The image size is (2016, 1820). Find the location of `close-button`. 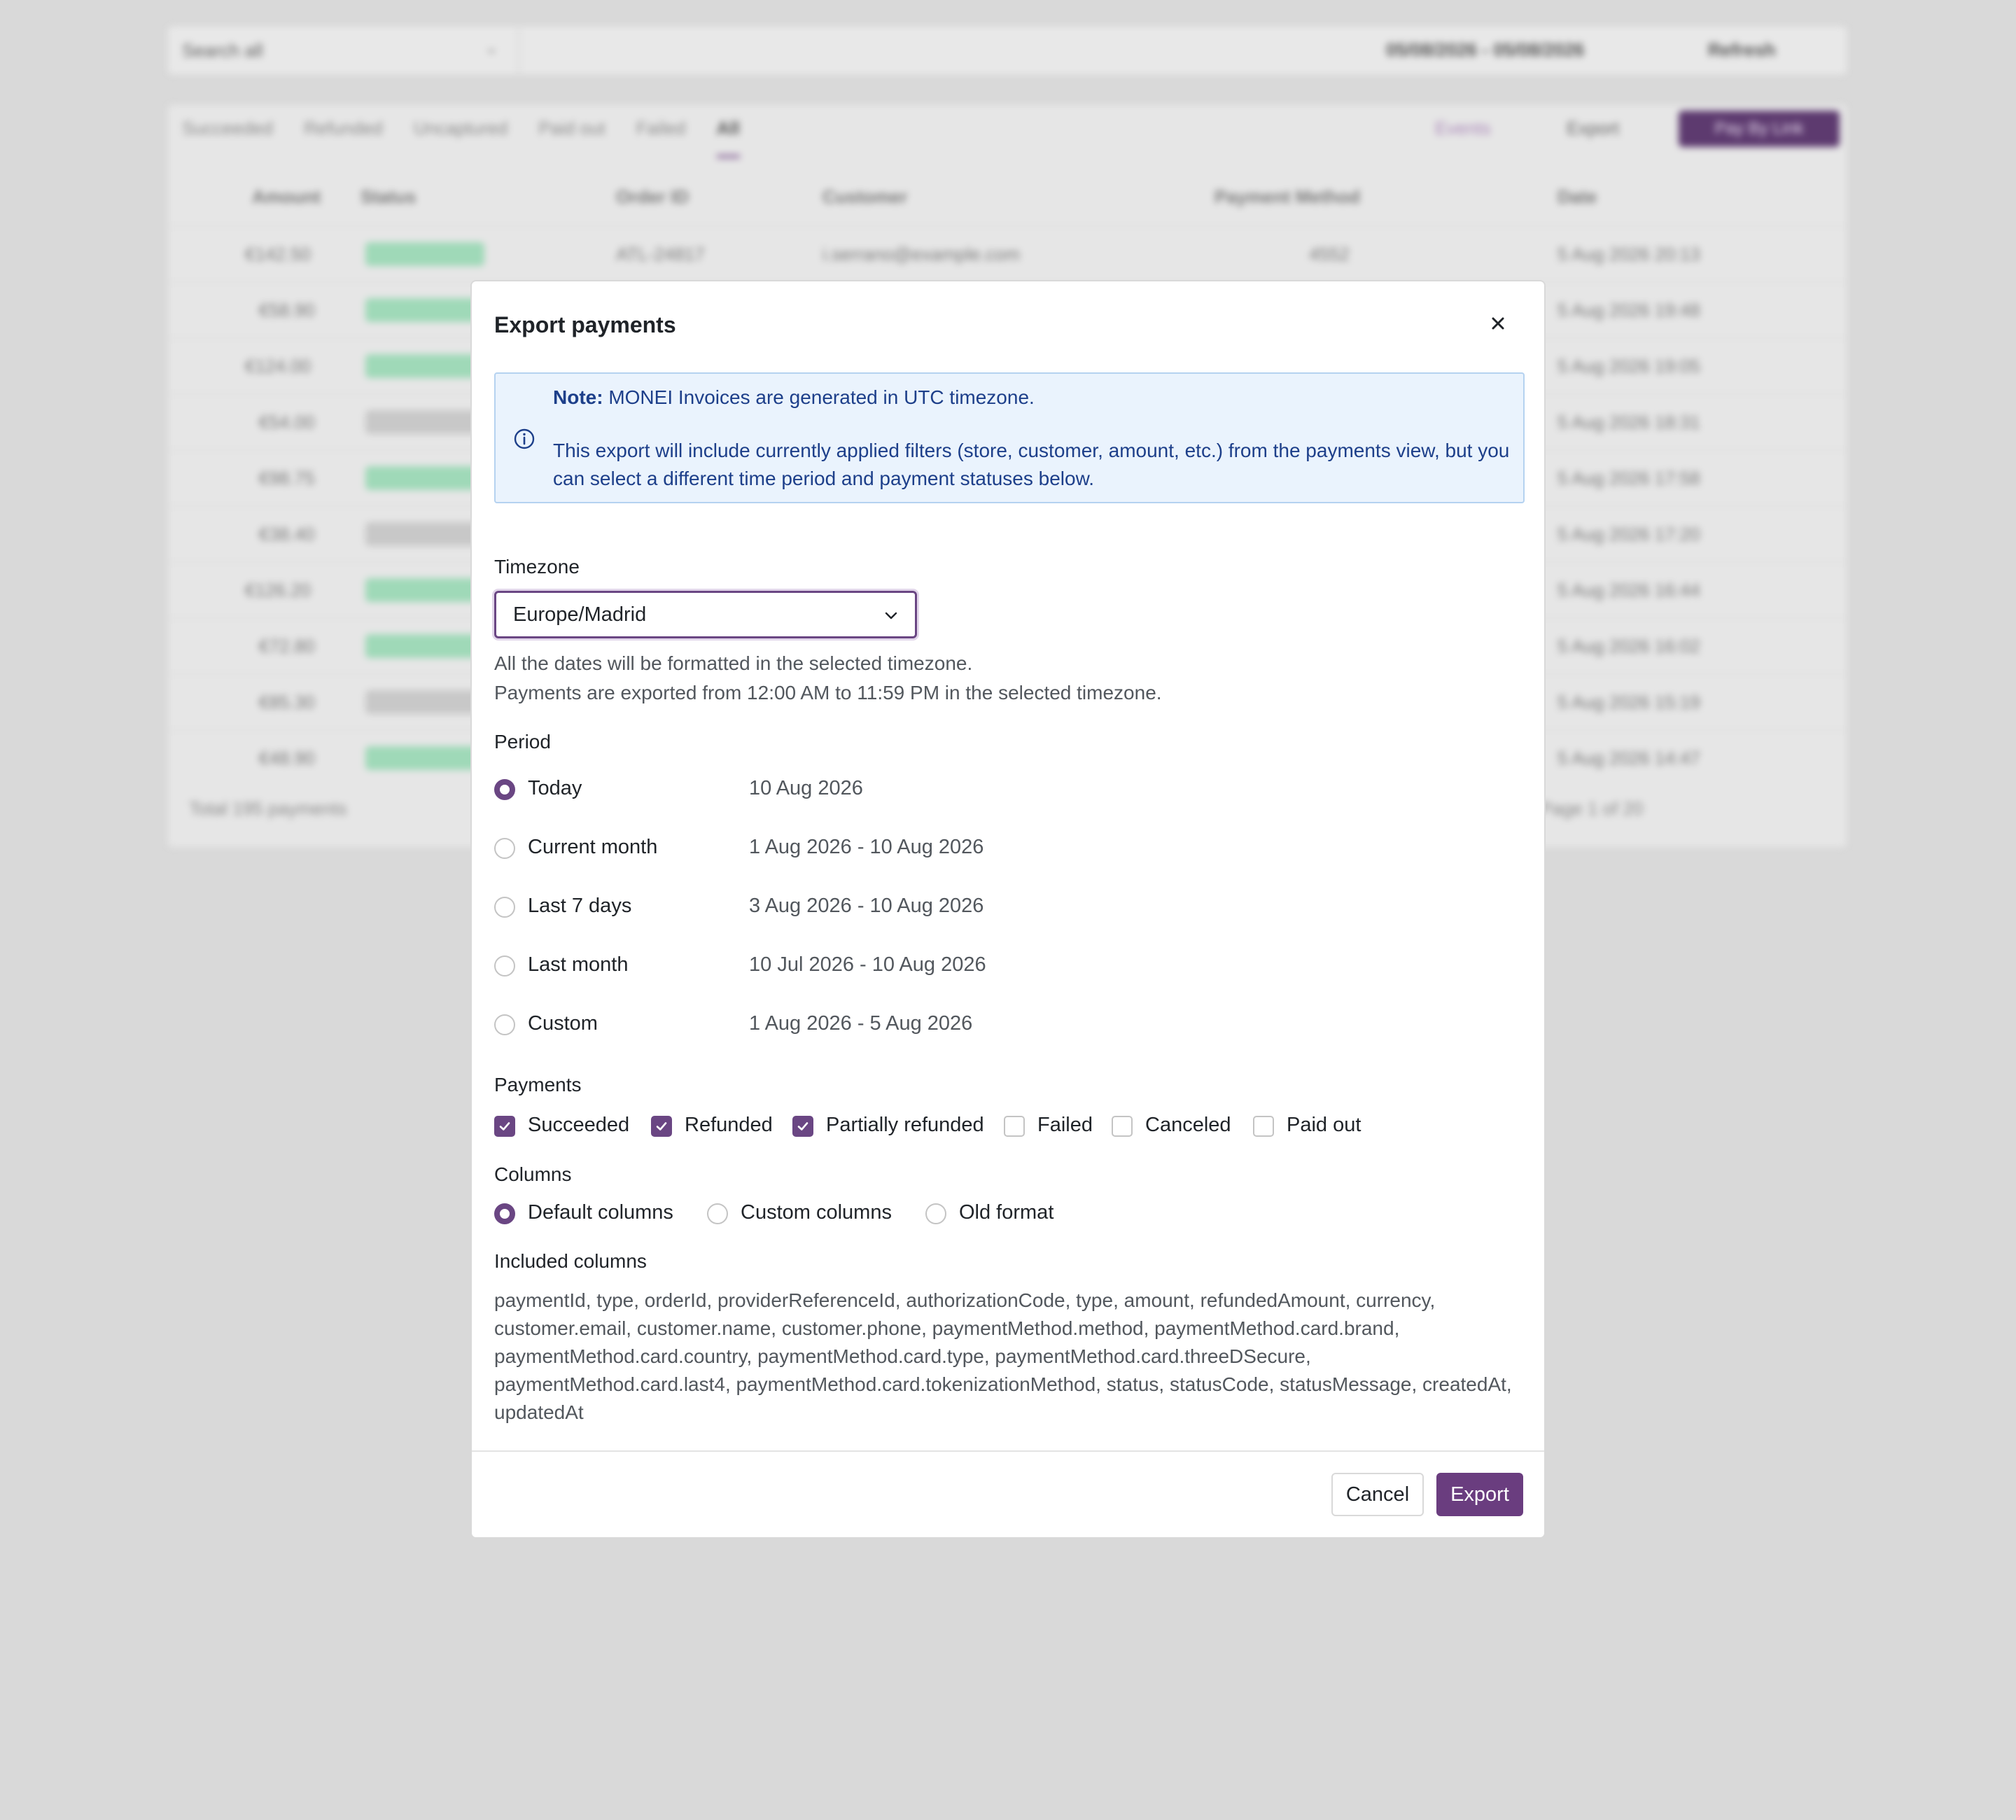

close-button is located at coordinates (1498, 323).